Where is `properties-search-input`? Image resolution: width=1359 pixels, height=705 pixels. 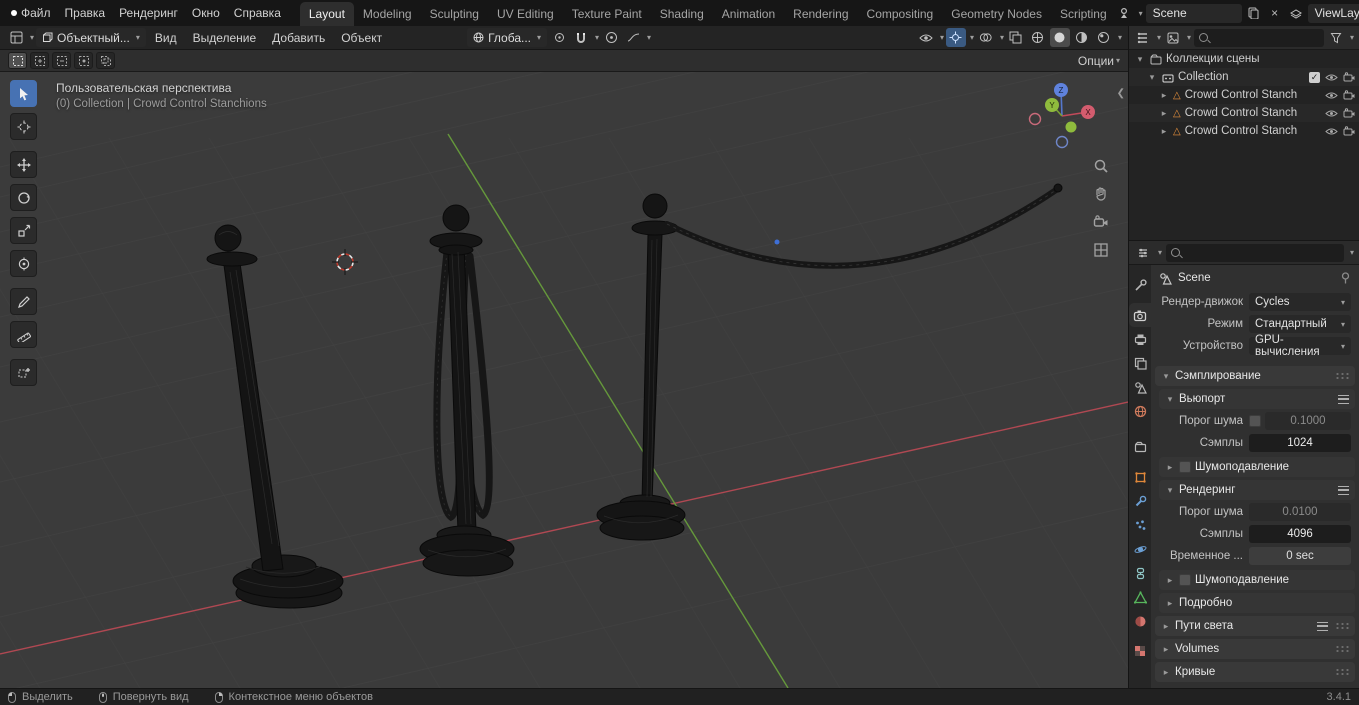 properties-search-input is located at coordinates (1261, 252).